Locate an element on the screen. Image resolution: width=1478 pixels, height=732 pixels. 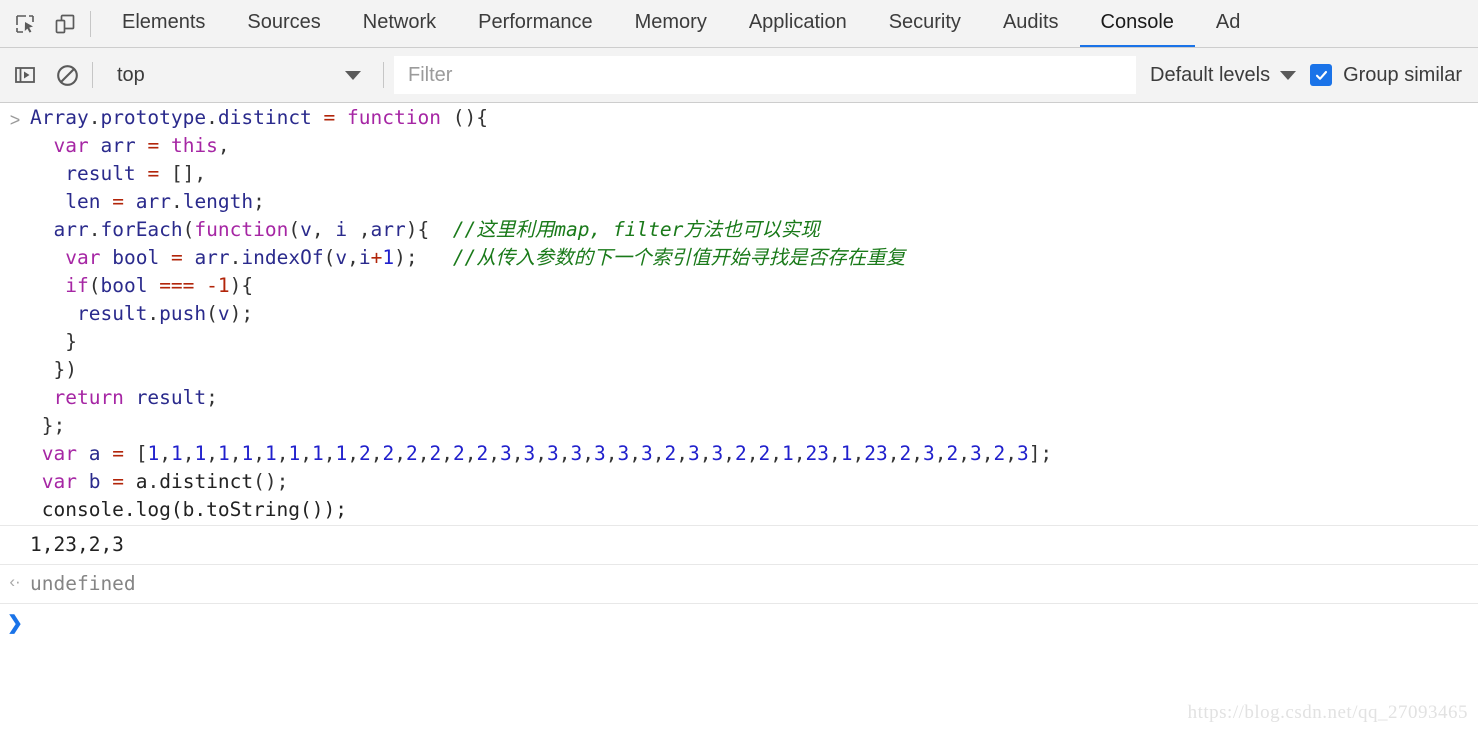
group-similar-toggle: Group similar is located at coordinates (1394, 75).